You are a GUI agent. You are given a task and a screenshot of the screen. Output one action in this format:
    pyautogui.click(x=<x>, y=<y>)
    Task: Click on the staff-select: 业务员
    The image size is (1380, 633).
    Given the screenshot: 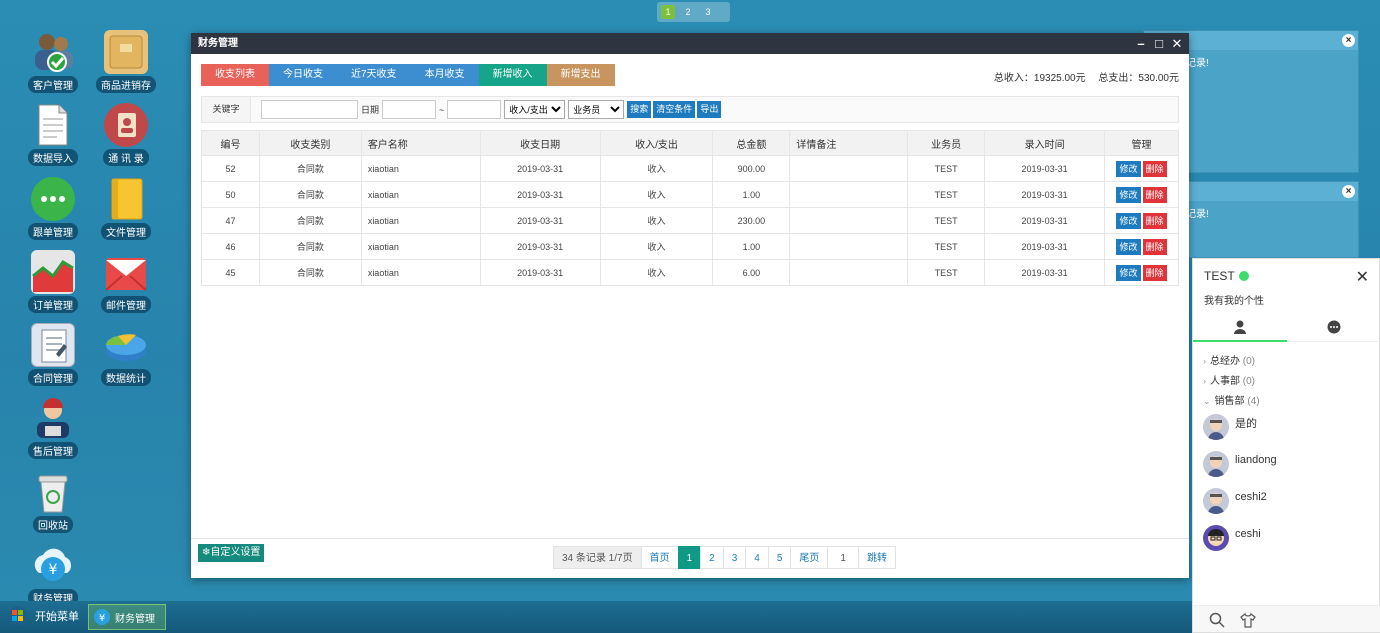 What is the action you would take?
    pyautogui.click(x=596, y=109)
    